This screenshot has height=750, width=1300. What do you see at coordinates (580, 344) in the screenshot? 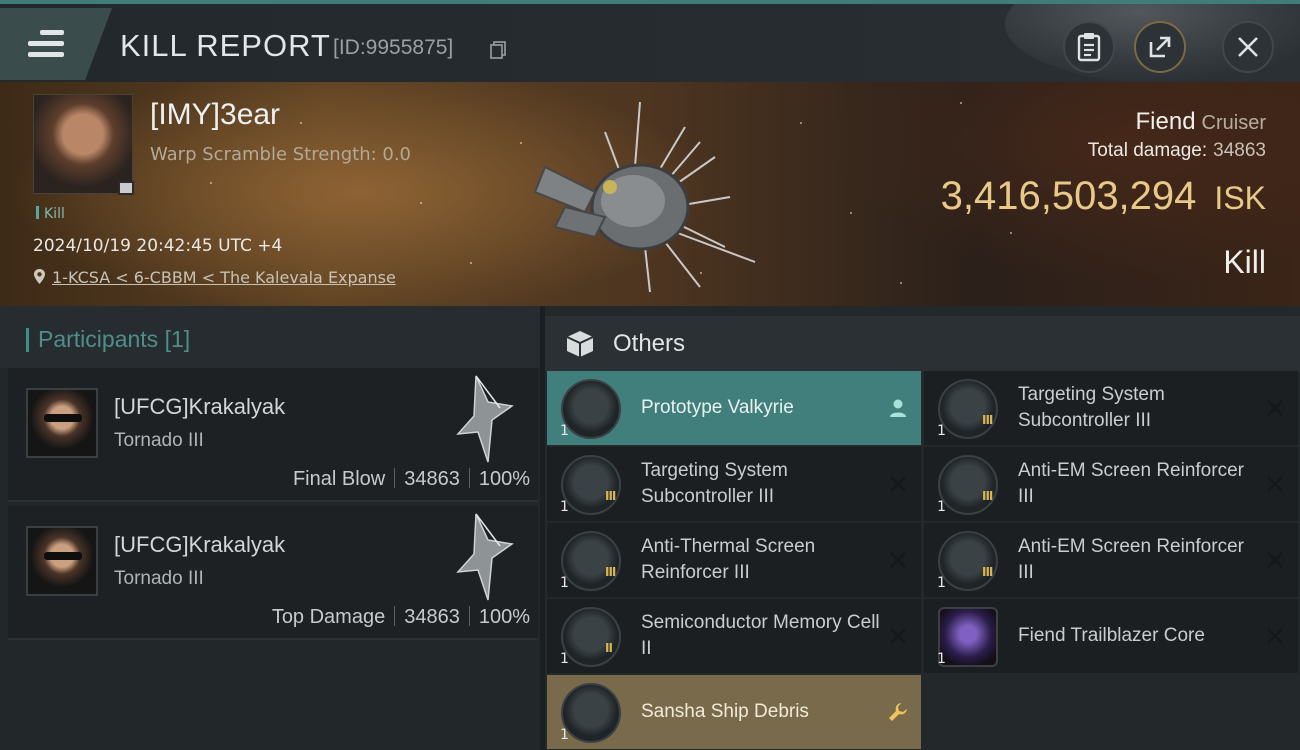
I see `cube-icon` at bounding box center [580, 344].